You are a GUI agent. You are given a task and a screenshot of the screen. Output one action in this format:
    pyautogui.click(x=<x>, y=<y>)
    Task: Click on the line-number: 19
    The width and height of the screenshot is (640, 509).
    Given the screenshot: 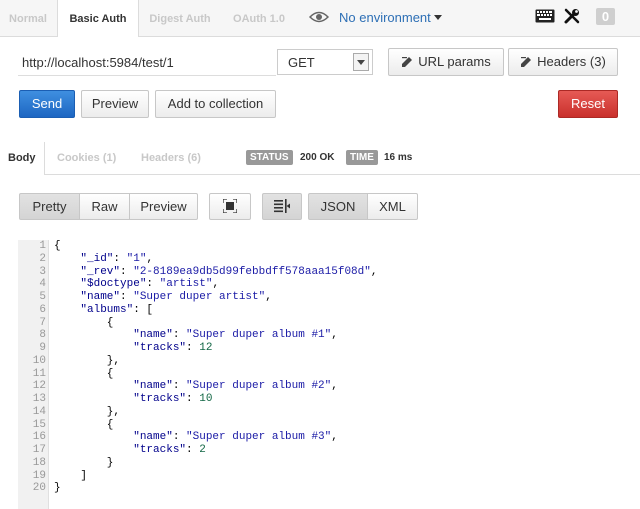 What is the action you would take?
    pyautogui.click(x=39, y=475)
    